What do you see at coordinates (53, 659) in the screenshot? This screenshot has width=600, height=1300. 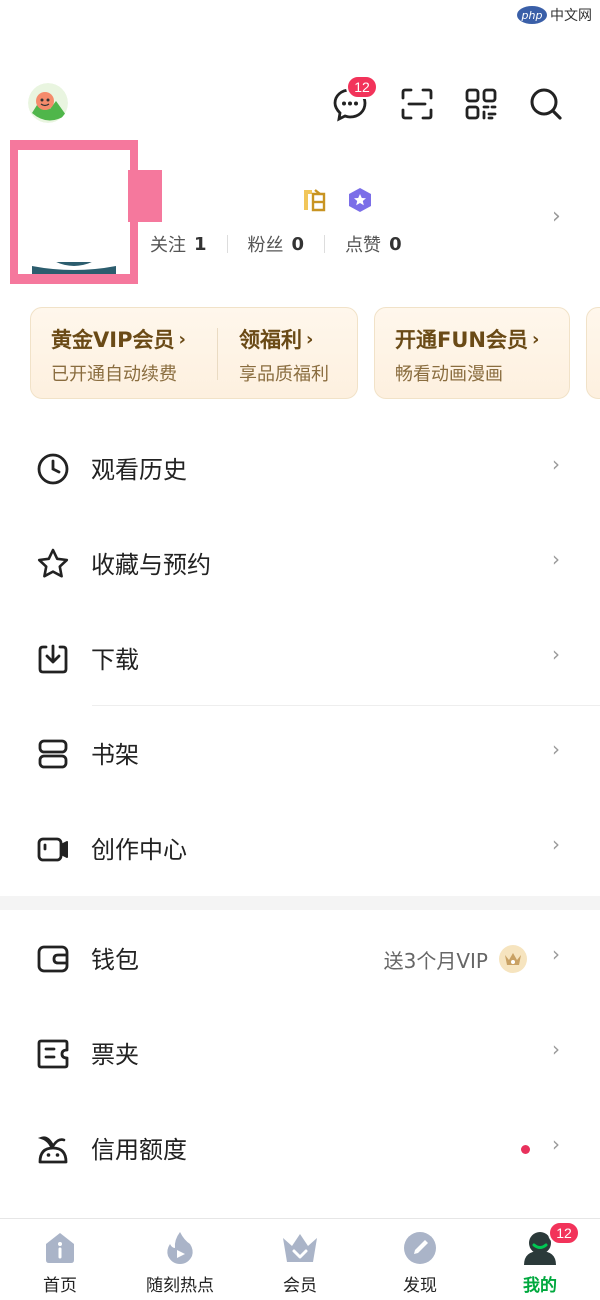 I see `download-icon` at bounding box center [53, 659].